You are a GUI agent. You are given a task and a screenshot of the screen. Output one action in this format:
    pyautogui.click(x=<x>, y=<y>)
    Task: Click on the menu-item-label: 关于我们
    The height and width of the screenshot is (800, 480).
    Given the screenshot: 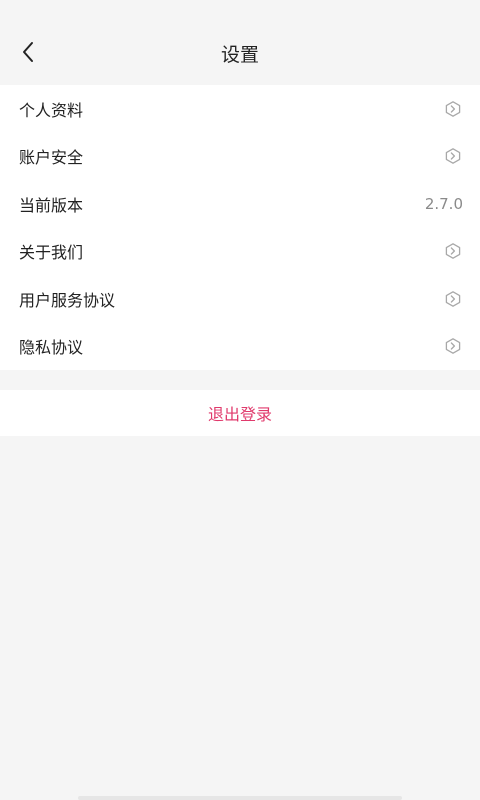 What is the action you would take?
    pyautogui.click(x=51, y=253)
    